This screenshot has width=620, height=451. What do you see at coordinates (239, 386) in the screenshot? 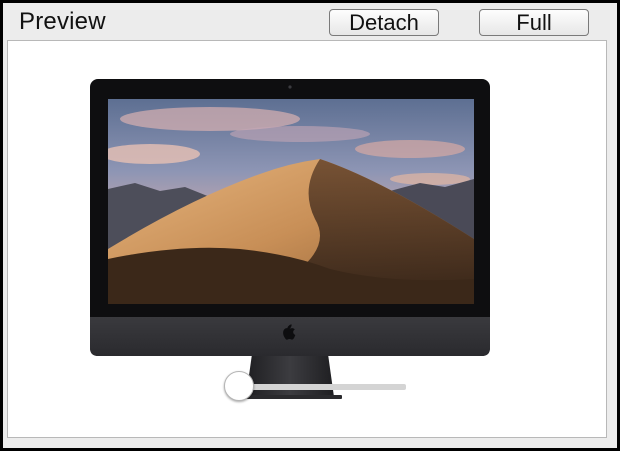
I see `slider-thumb` at bounding box center [239, 386].